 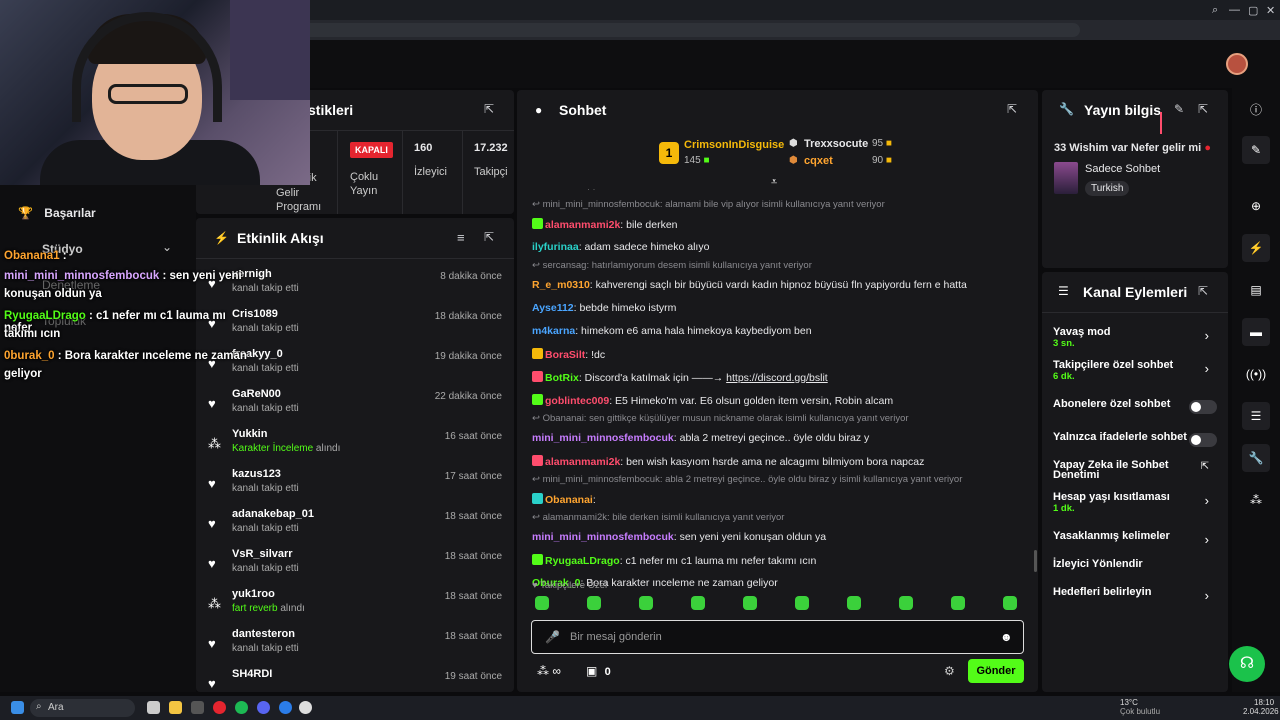 What do you see at coordinates (734, 145) in the screenshot?
I see `leaderboard-user: CrimsonInDisguise` at bounding box center [734, 145].